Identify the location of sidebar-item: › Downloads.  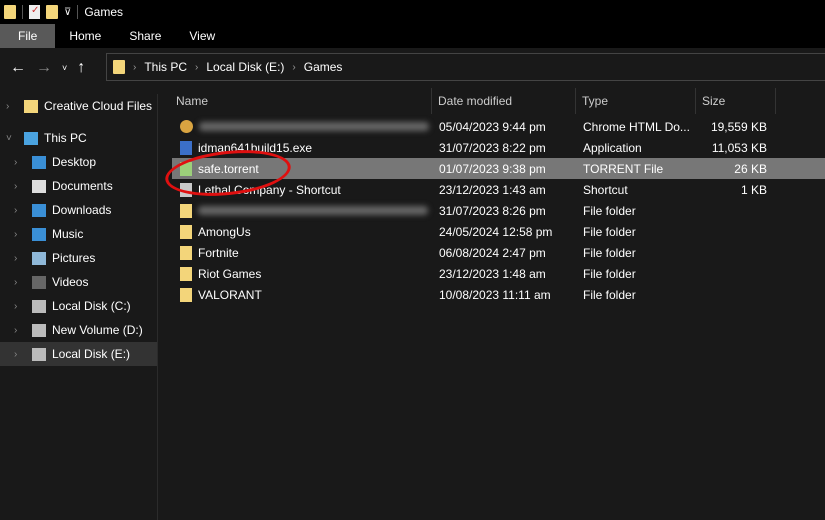
(78, 210).